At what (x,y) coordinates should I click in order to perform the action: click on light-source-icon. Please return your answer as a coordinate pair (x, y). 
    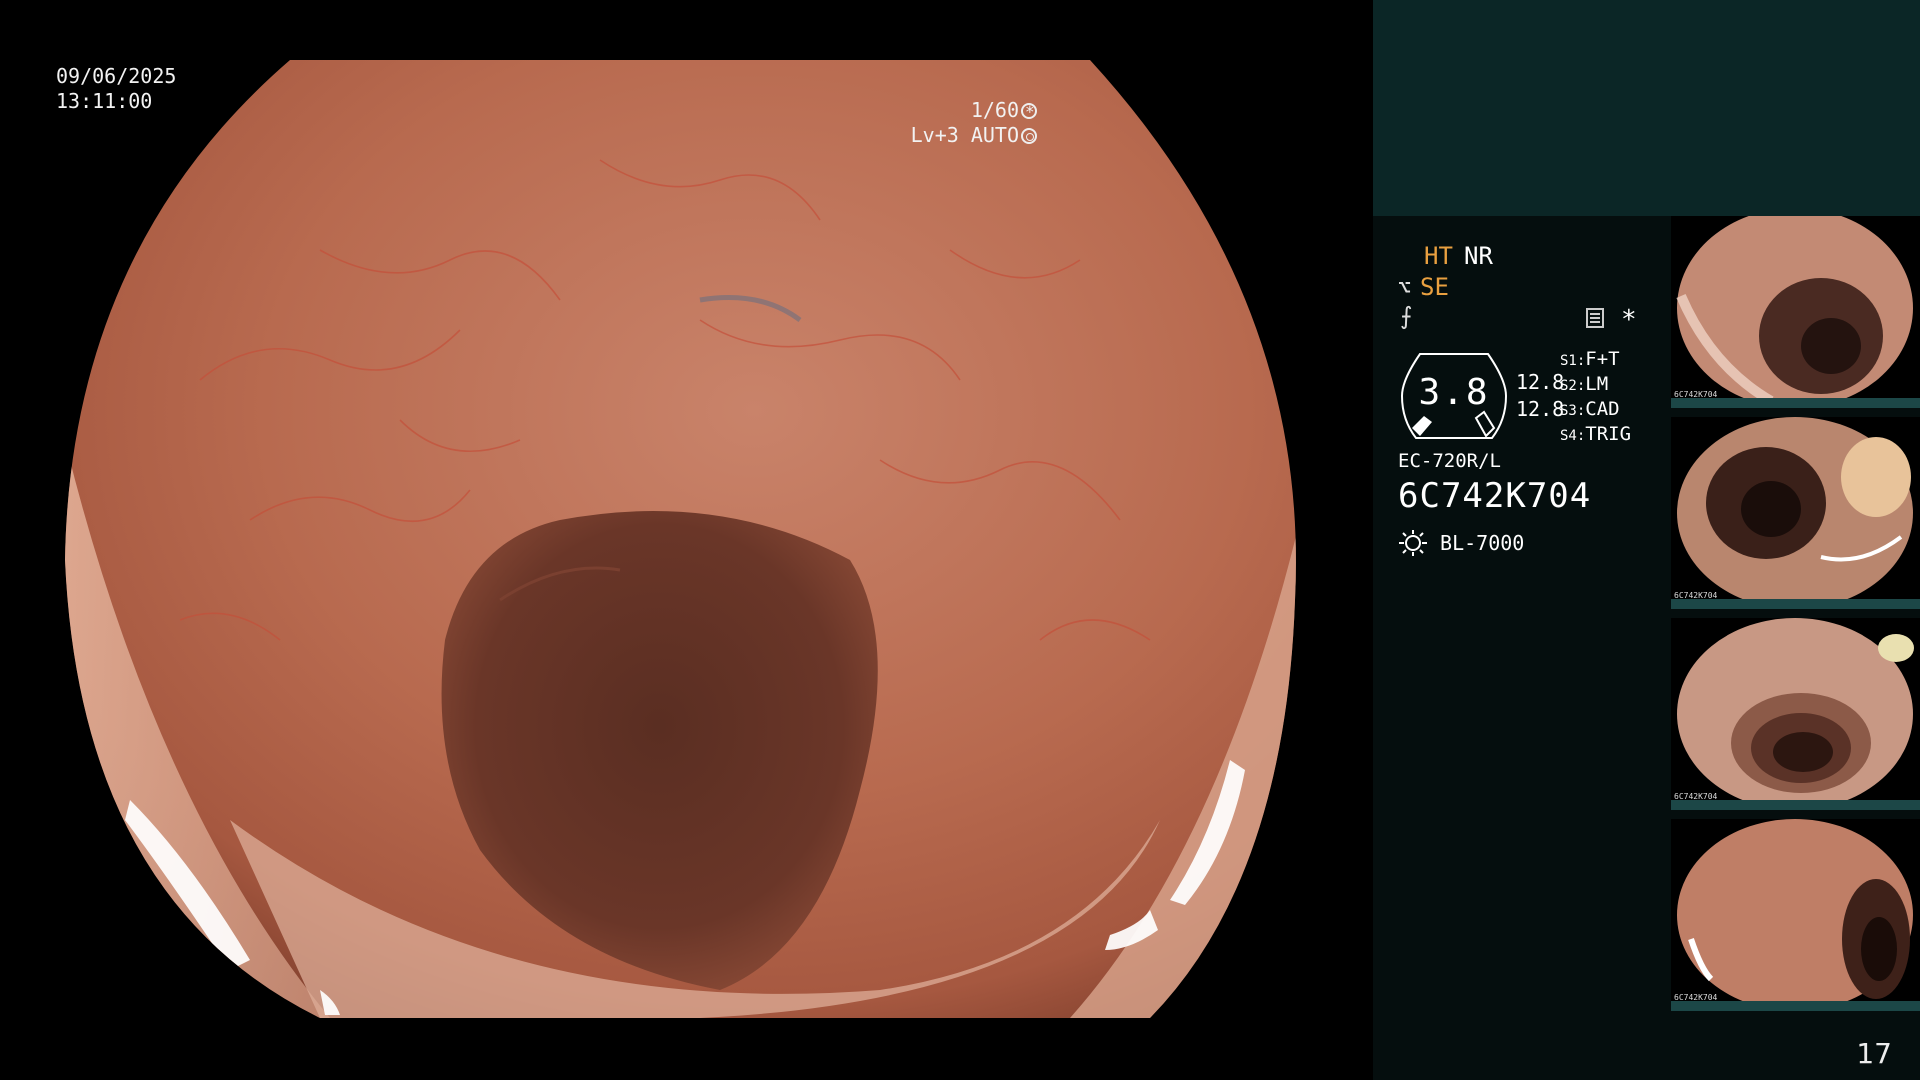
    Looking at the image, I should click on (1413, 543).